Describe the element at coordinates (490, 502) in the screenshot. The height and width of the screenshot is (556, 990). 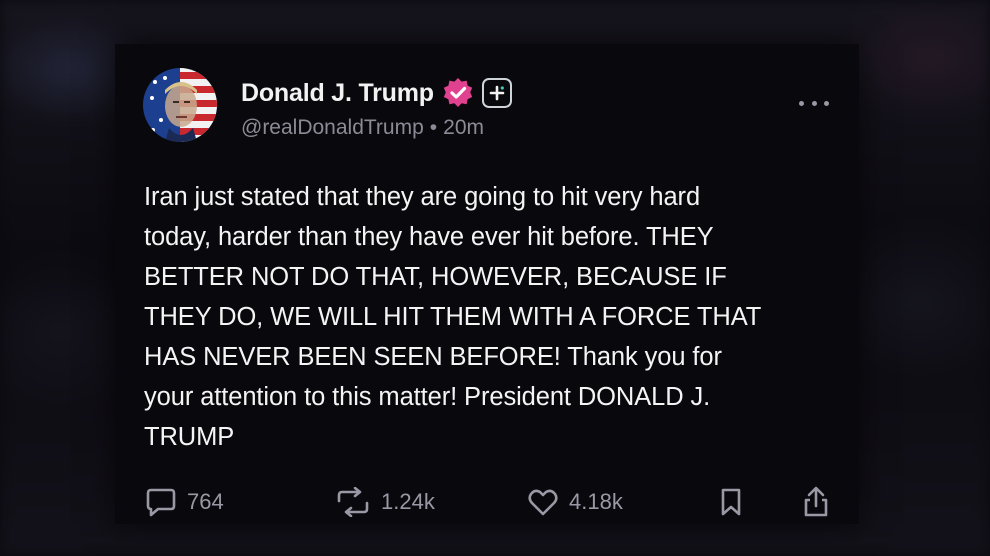
I see `action-bar: 764 1.24k 4.18k` at that location.